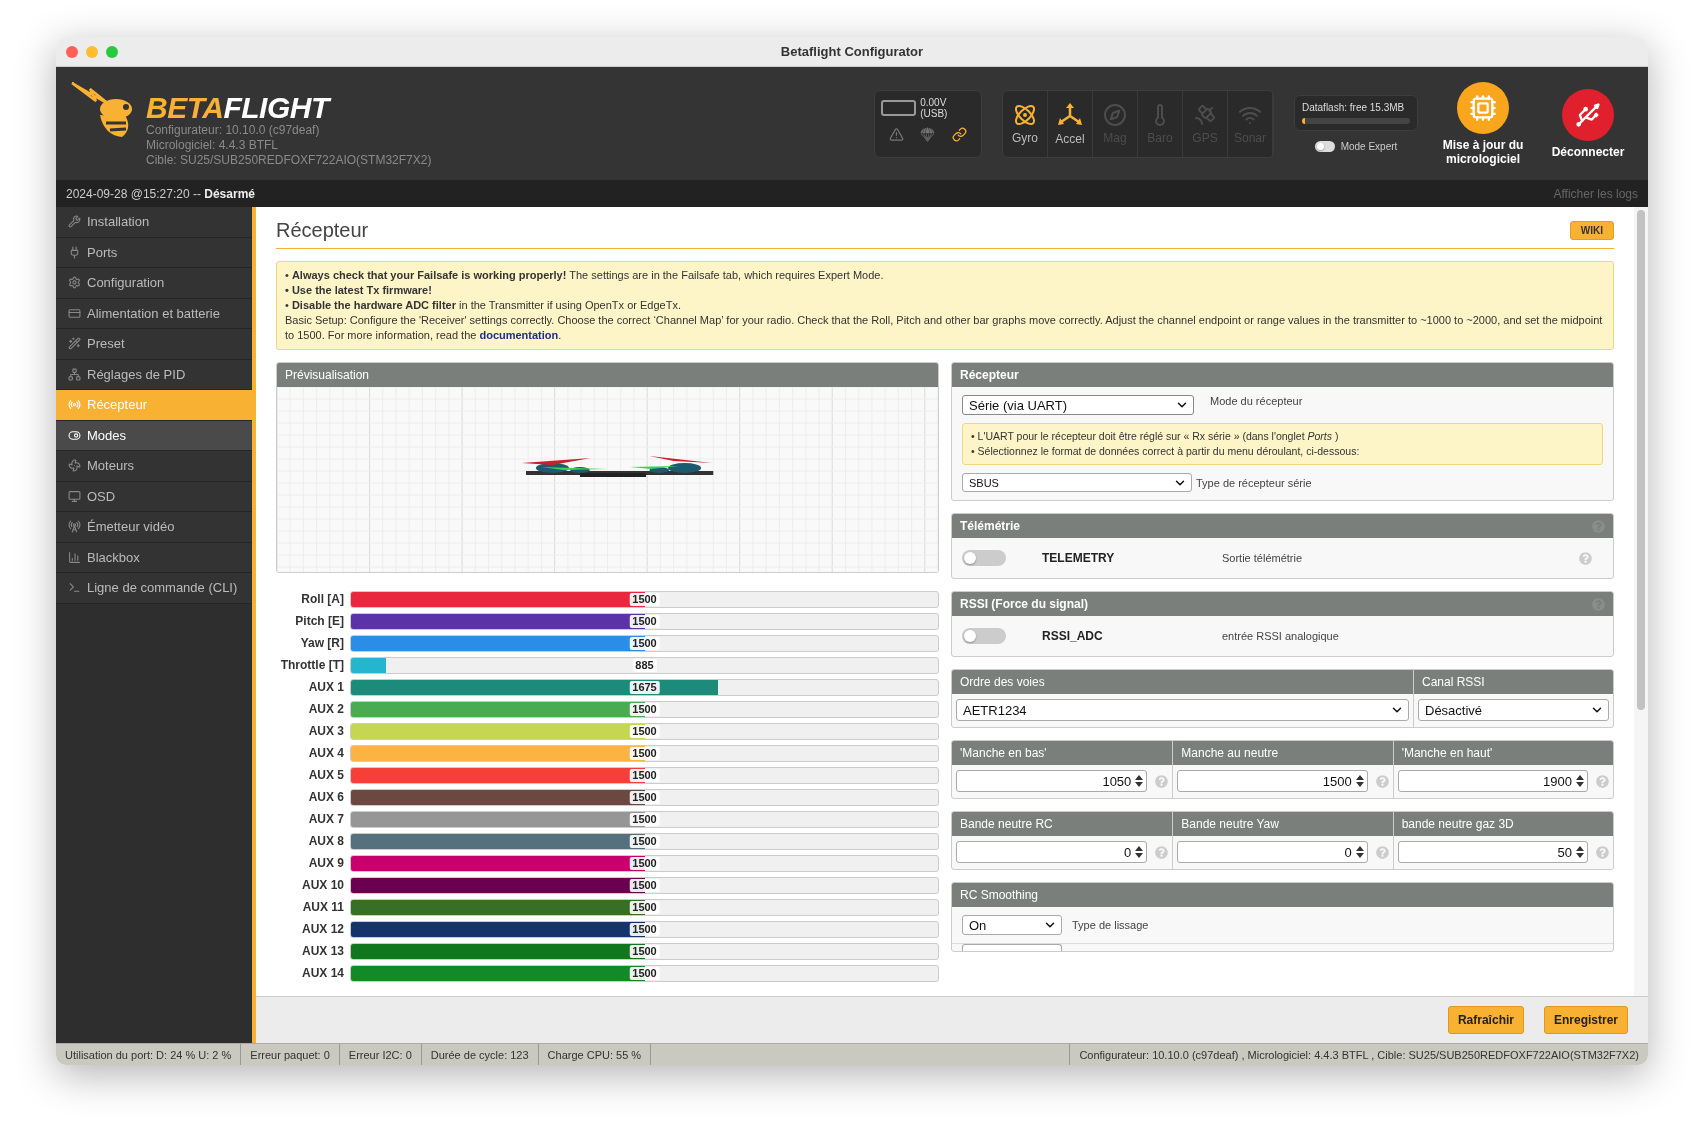 The width and height of the screenshot is (1704, 1138). I want to click on panel-title: 'Manche en haut', so click(1447, 753).